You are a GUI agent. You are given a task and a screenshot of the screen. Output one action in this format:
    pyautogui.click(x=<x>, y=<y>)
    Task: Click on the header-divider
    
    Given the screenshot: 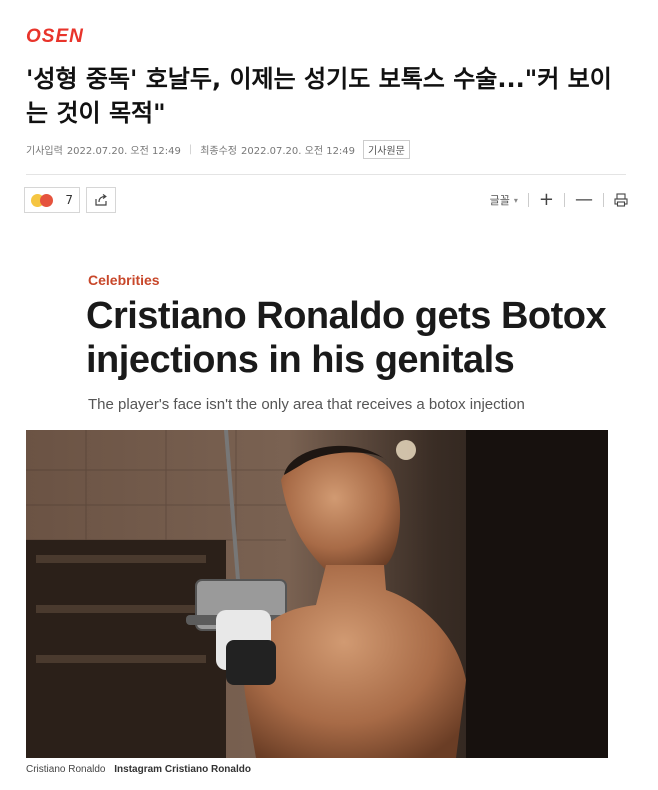 What is the action you would take?
    pyautogui.click(x=326, y=174)
    